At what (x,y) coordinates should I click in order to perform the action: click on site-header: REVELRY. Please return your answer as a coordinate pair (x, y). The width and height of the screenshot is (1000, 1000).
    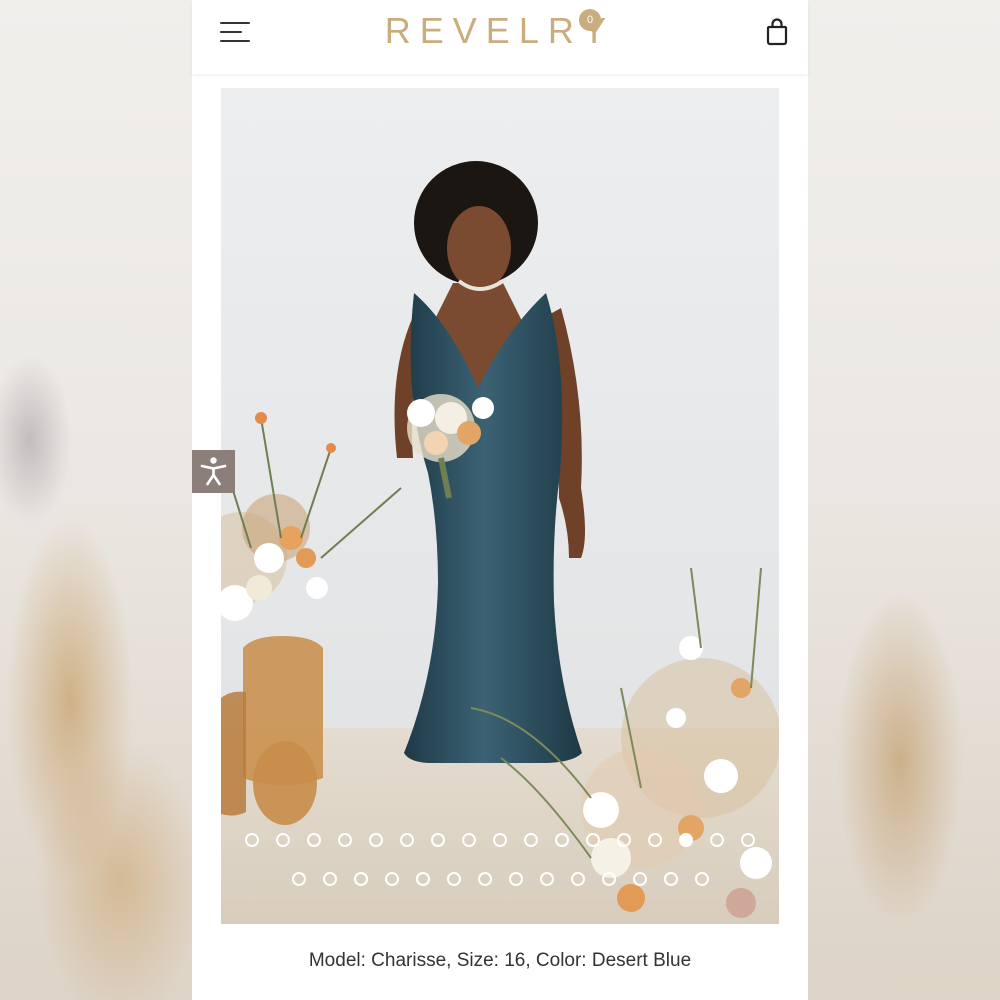
    Looking at the image, I should click on (500, 37).